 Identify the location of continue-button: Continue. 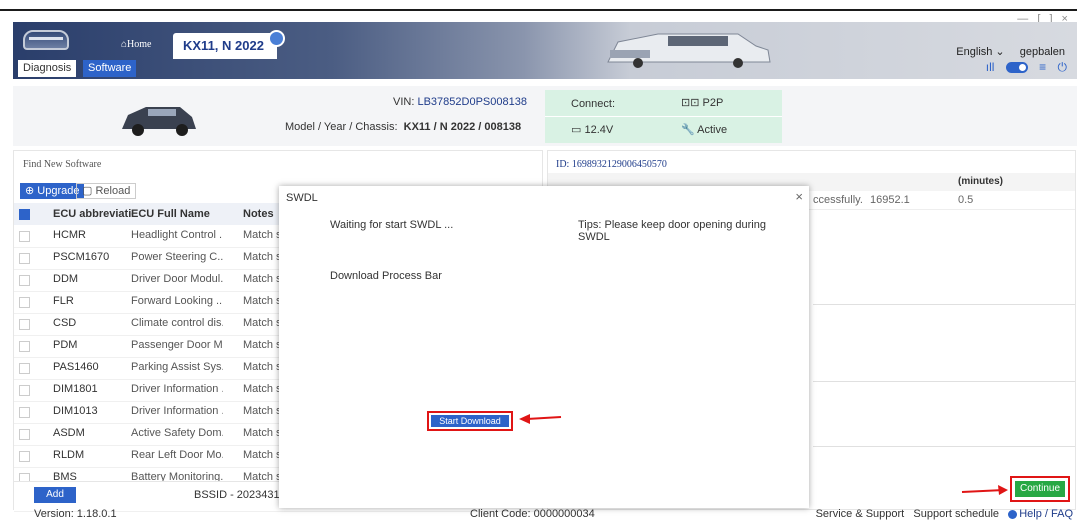
(1040, 489).